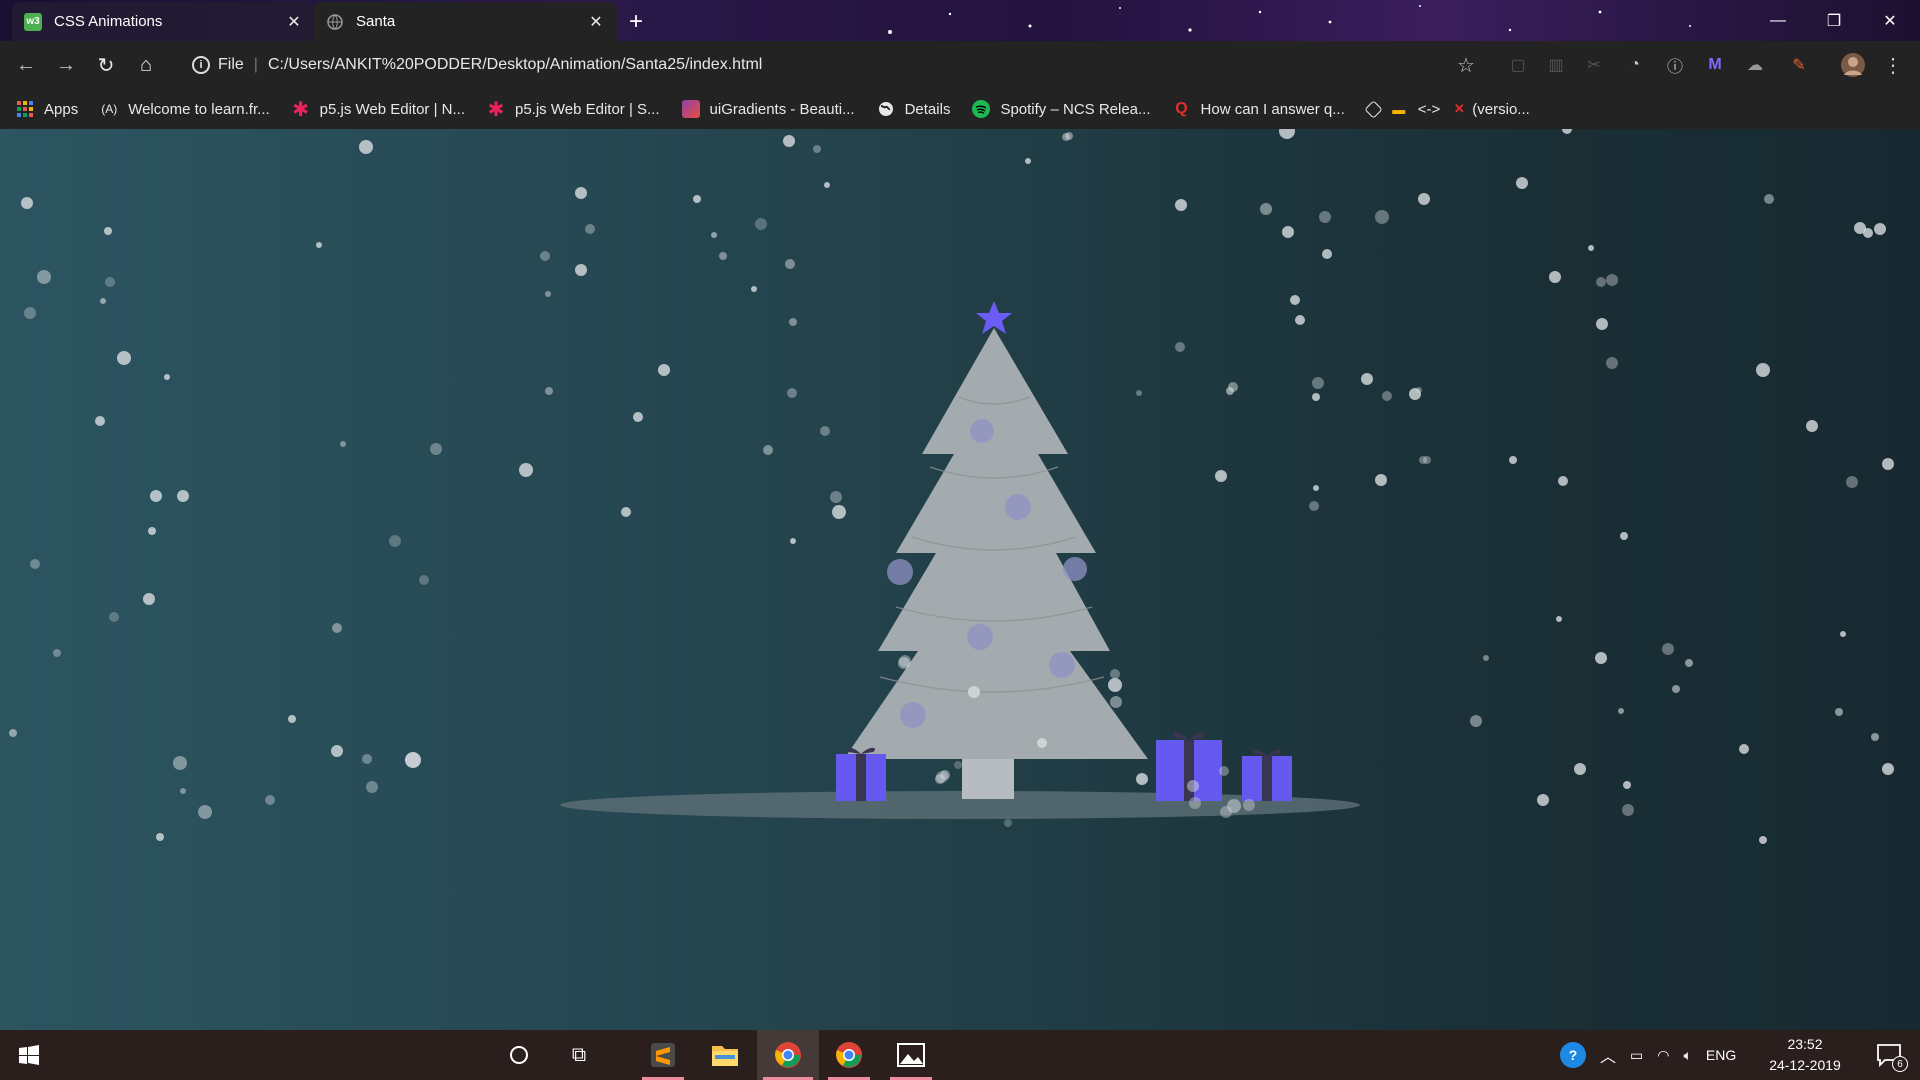  Describe the element at coordinates (1778, 20) in the screenshot. I see `minimize-button: —` at that location.